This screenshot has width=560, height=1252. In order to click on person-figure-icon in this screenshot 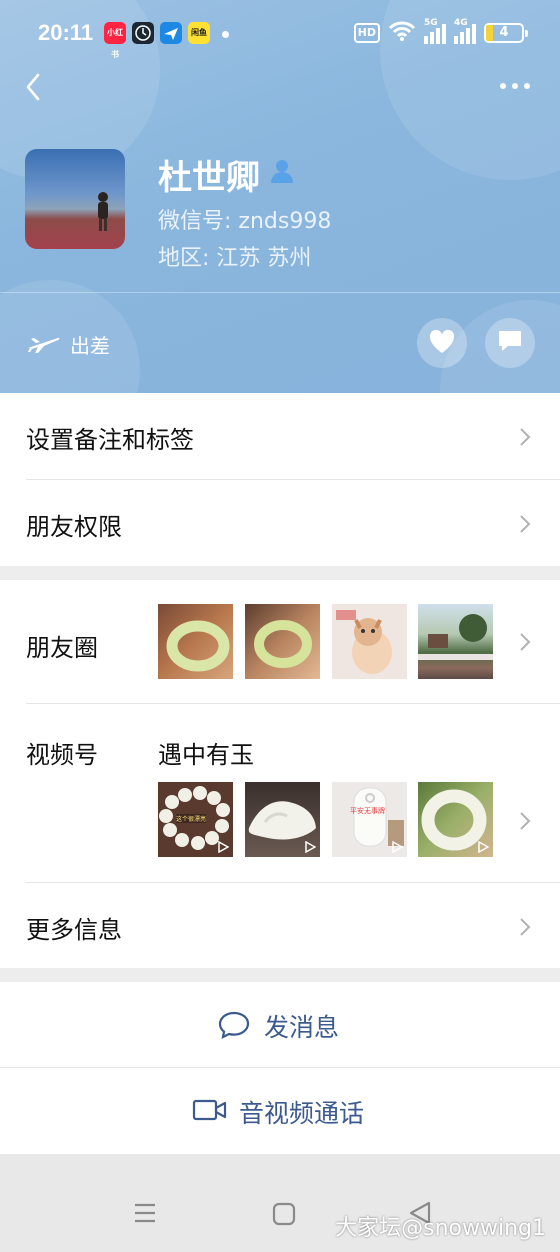, I will do `click(103, 211)`.